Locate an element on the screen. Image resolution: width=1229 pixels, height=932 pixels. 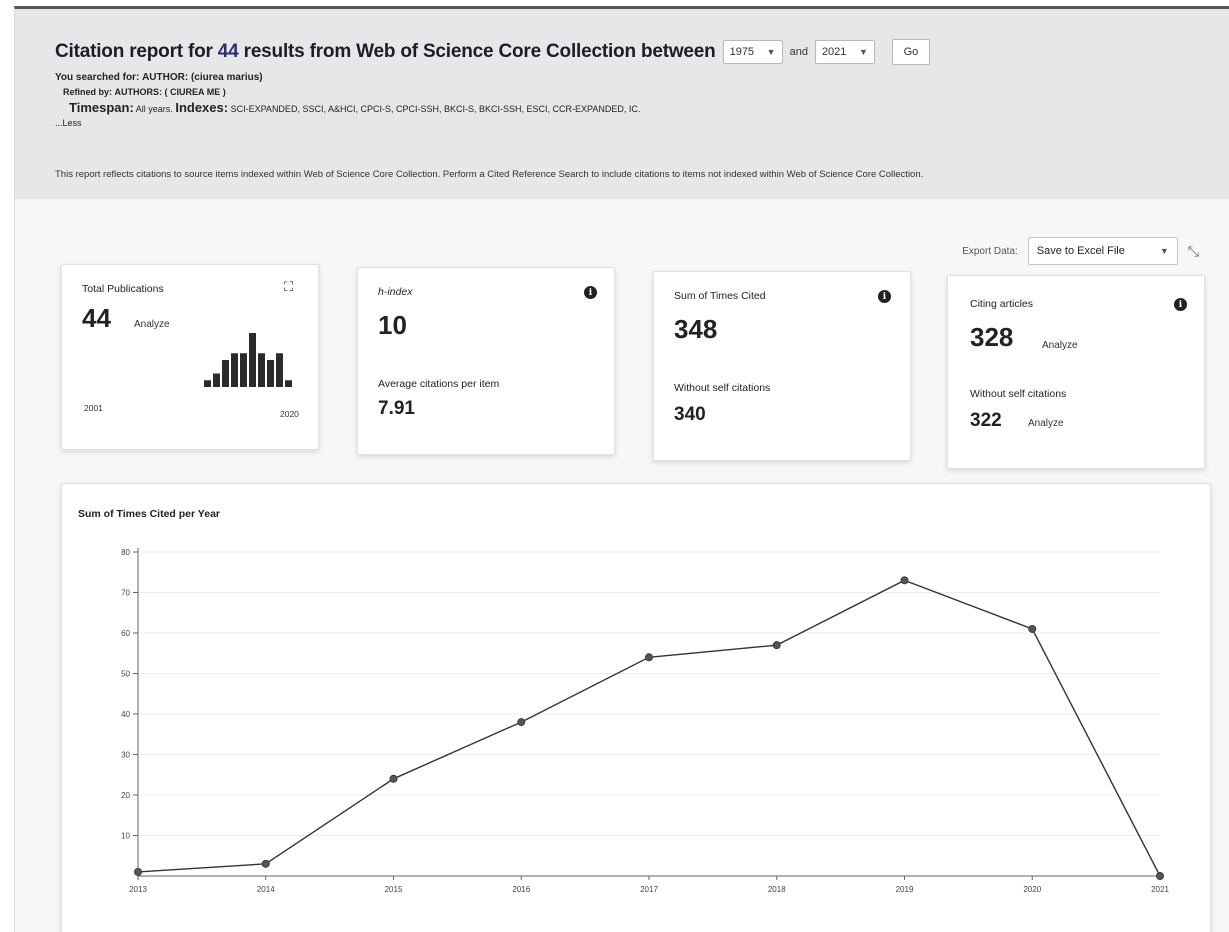
indexes-label: Indexes: is located at coordinates (202, 107).